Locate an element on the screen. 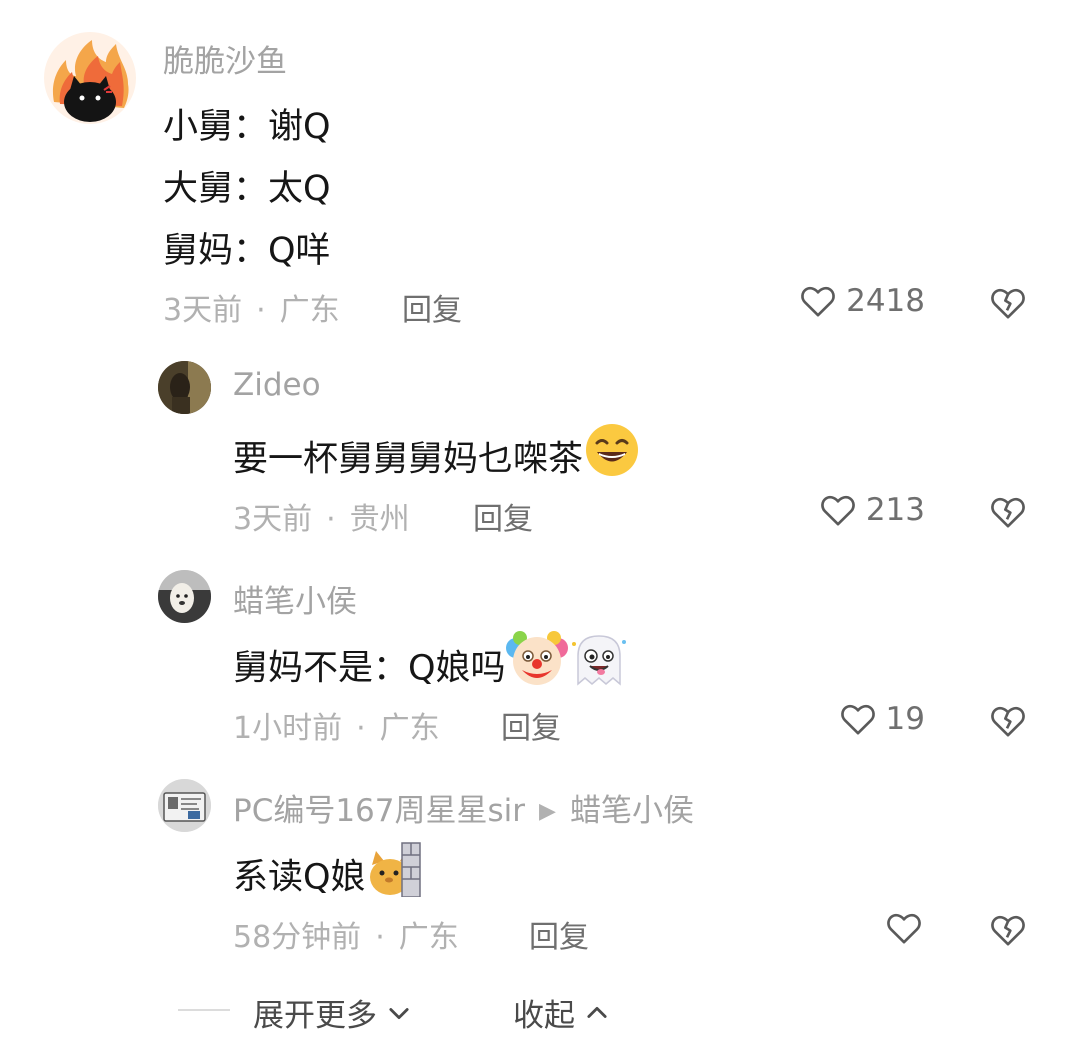 The height and width of the screenshot is (1056, 1079). expand-more-button: 展开更多 is located at coordinates (333, 1012).